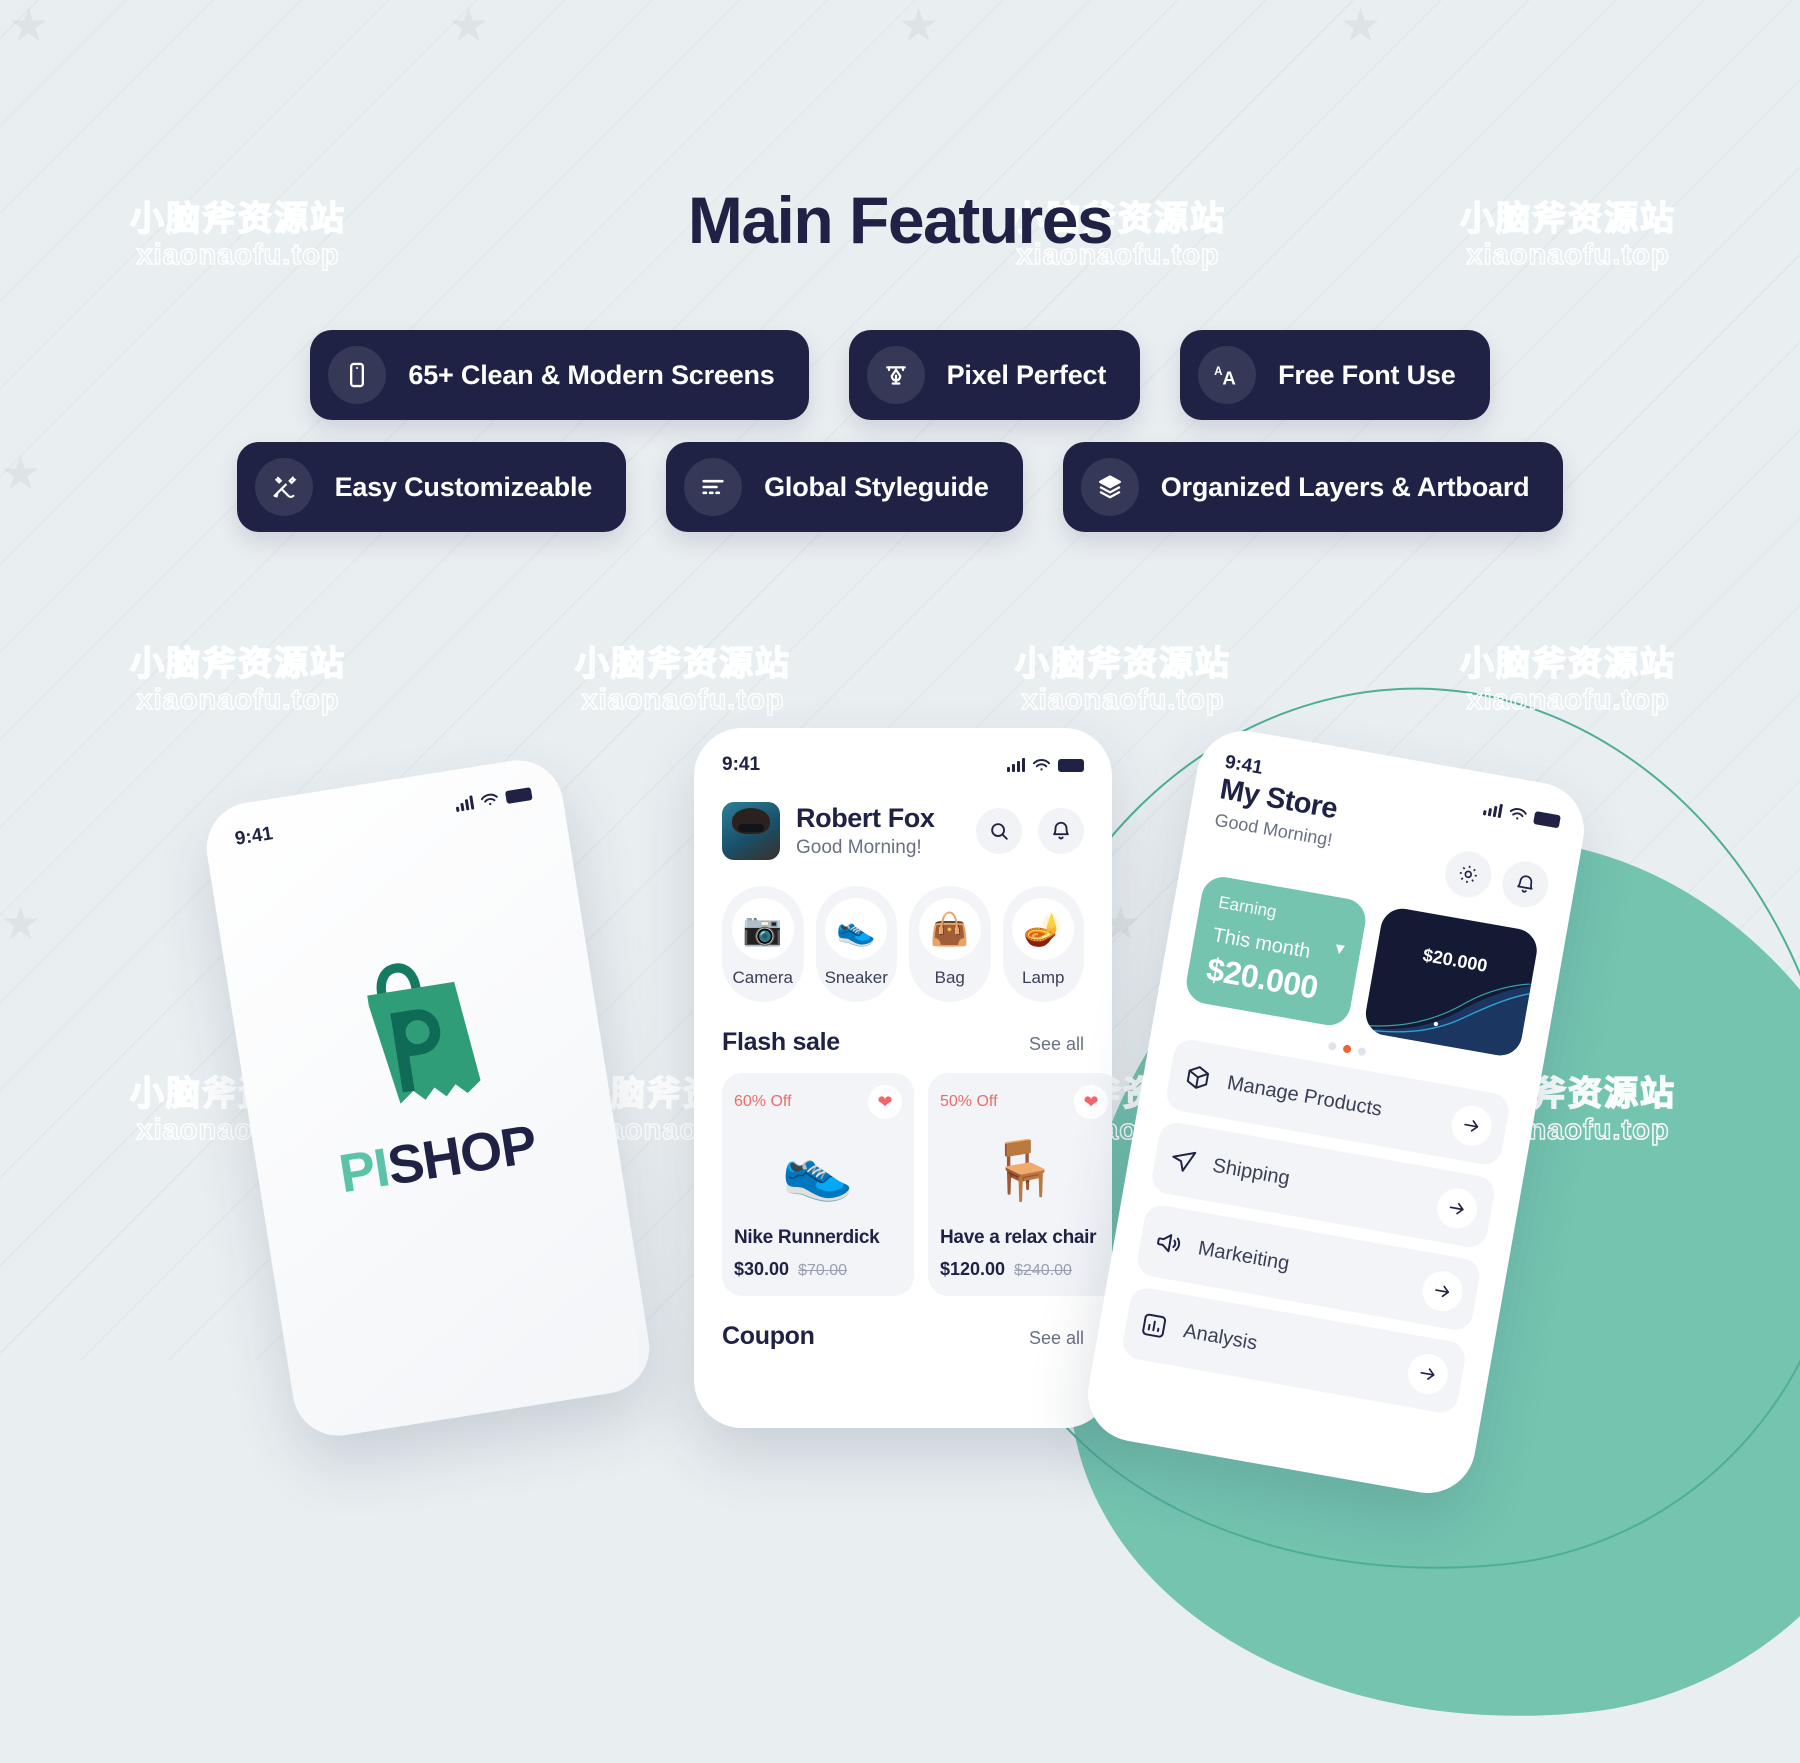 This screenshot has height=1763, width=1800. Describe the element at coordinates (822, 1270) in the screenshot. I see `product-old-price: $70.00` at that location.